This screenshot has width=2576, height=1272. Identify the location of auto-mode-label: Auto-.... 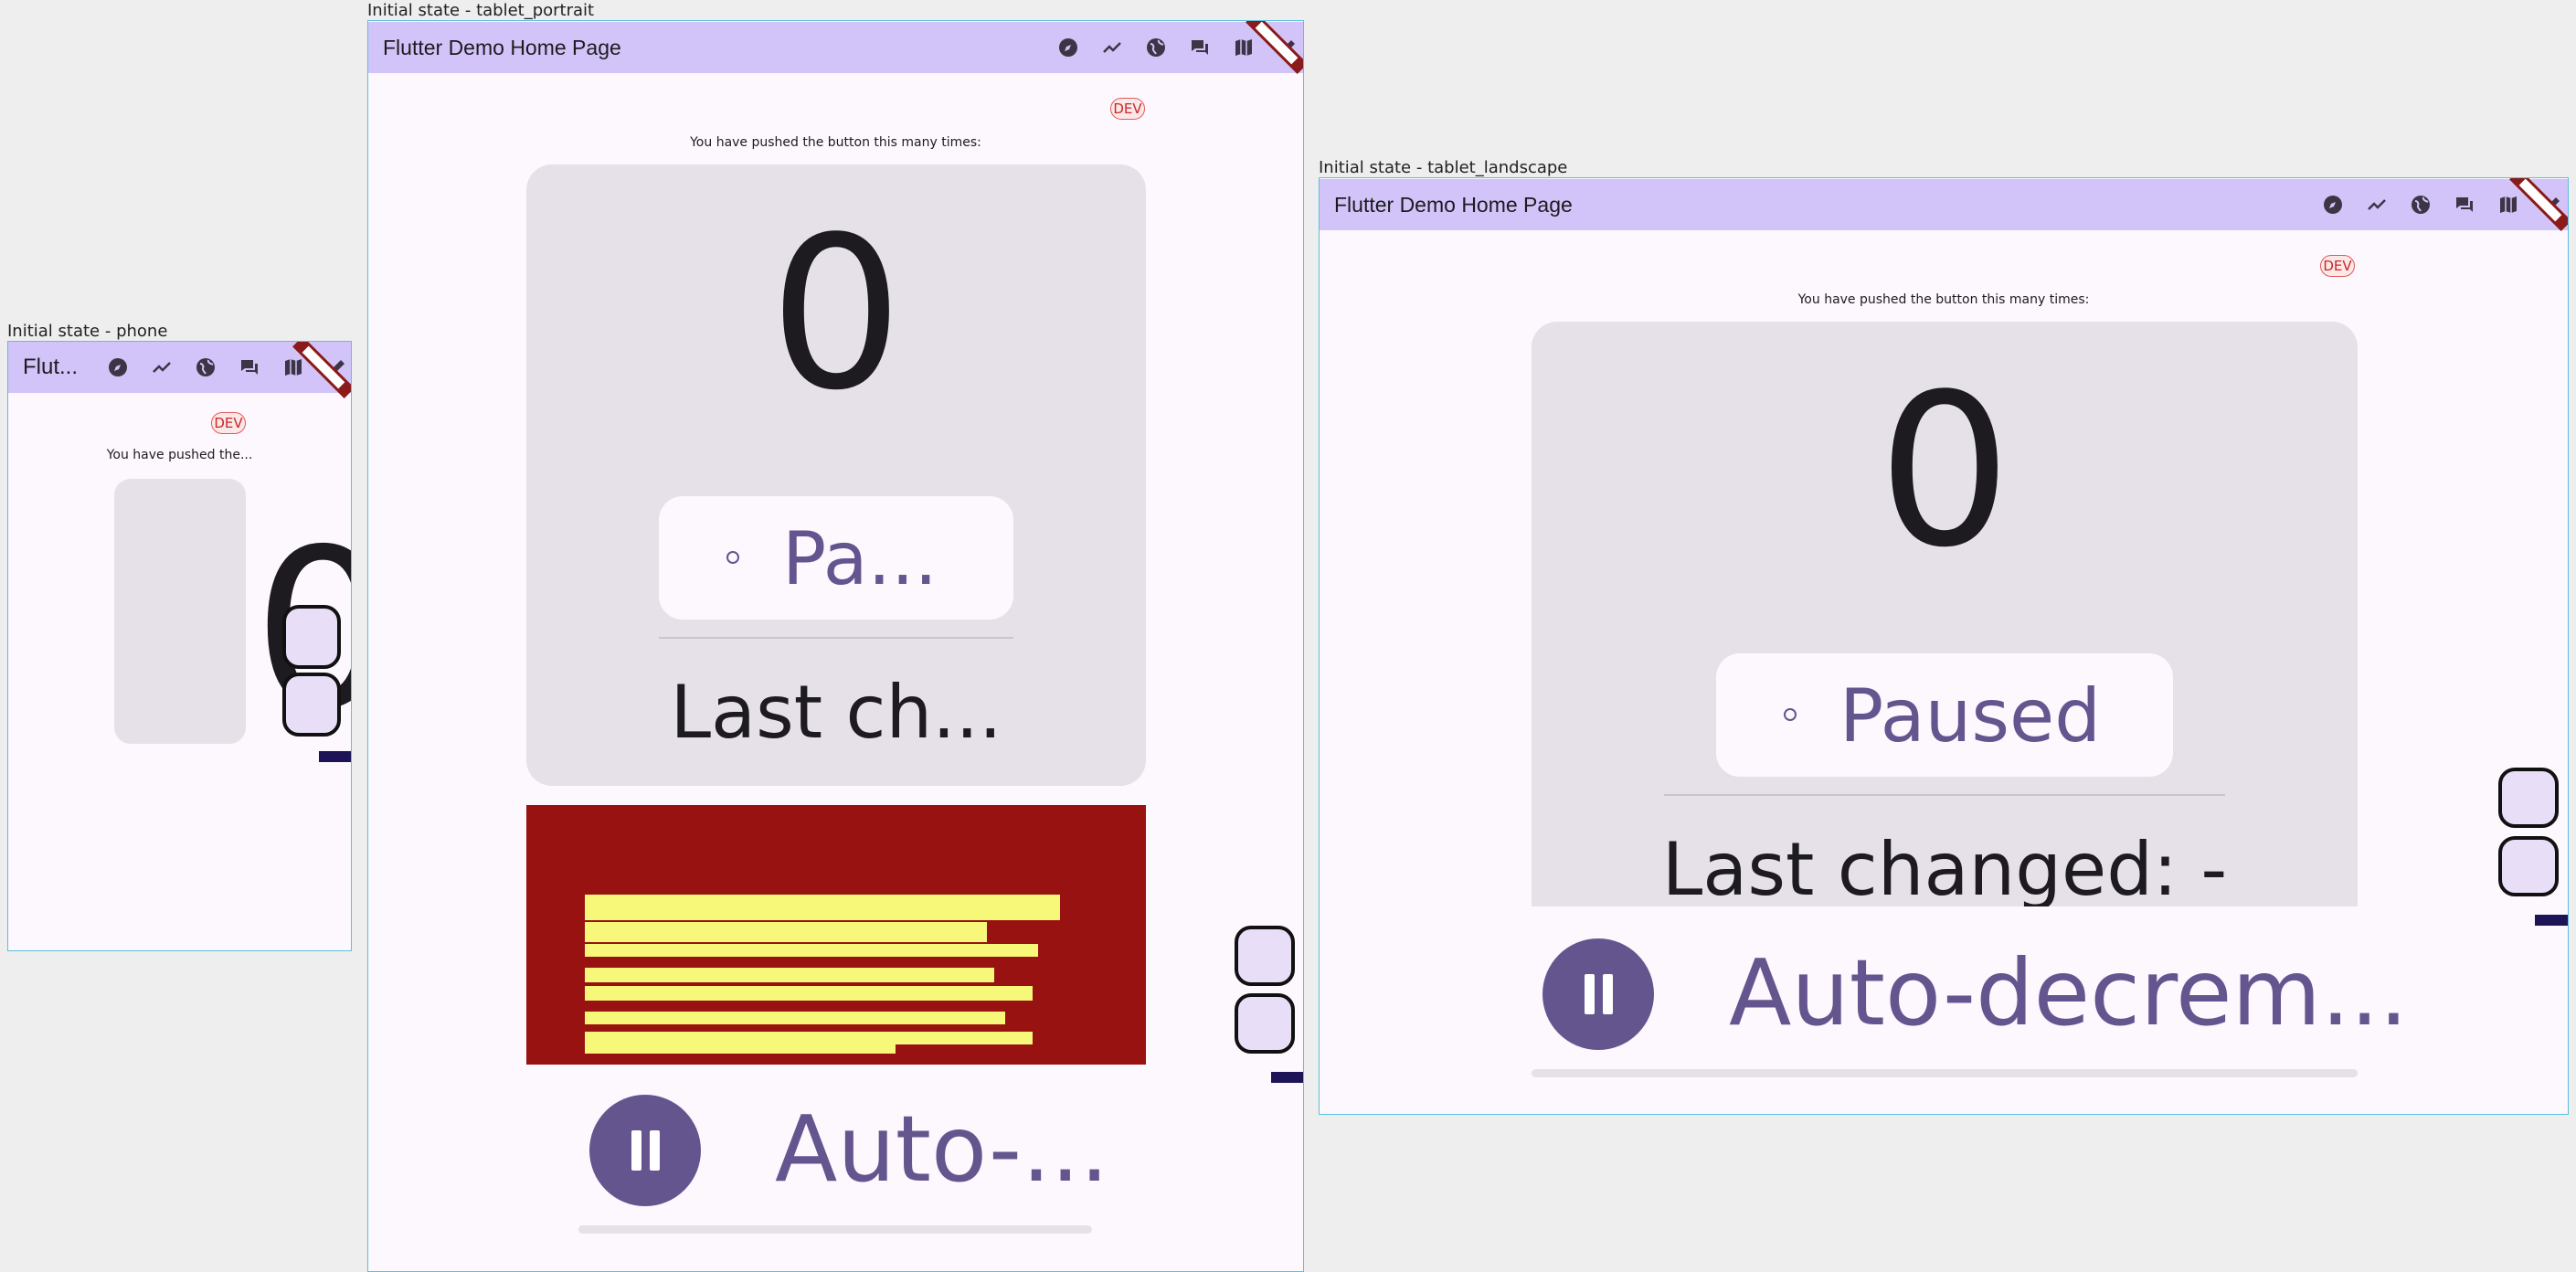
(942, 1149).